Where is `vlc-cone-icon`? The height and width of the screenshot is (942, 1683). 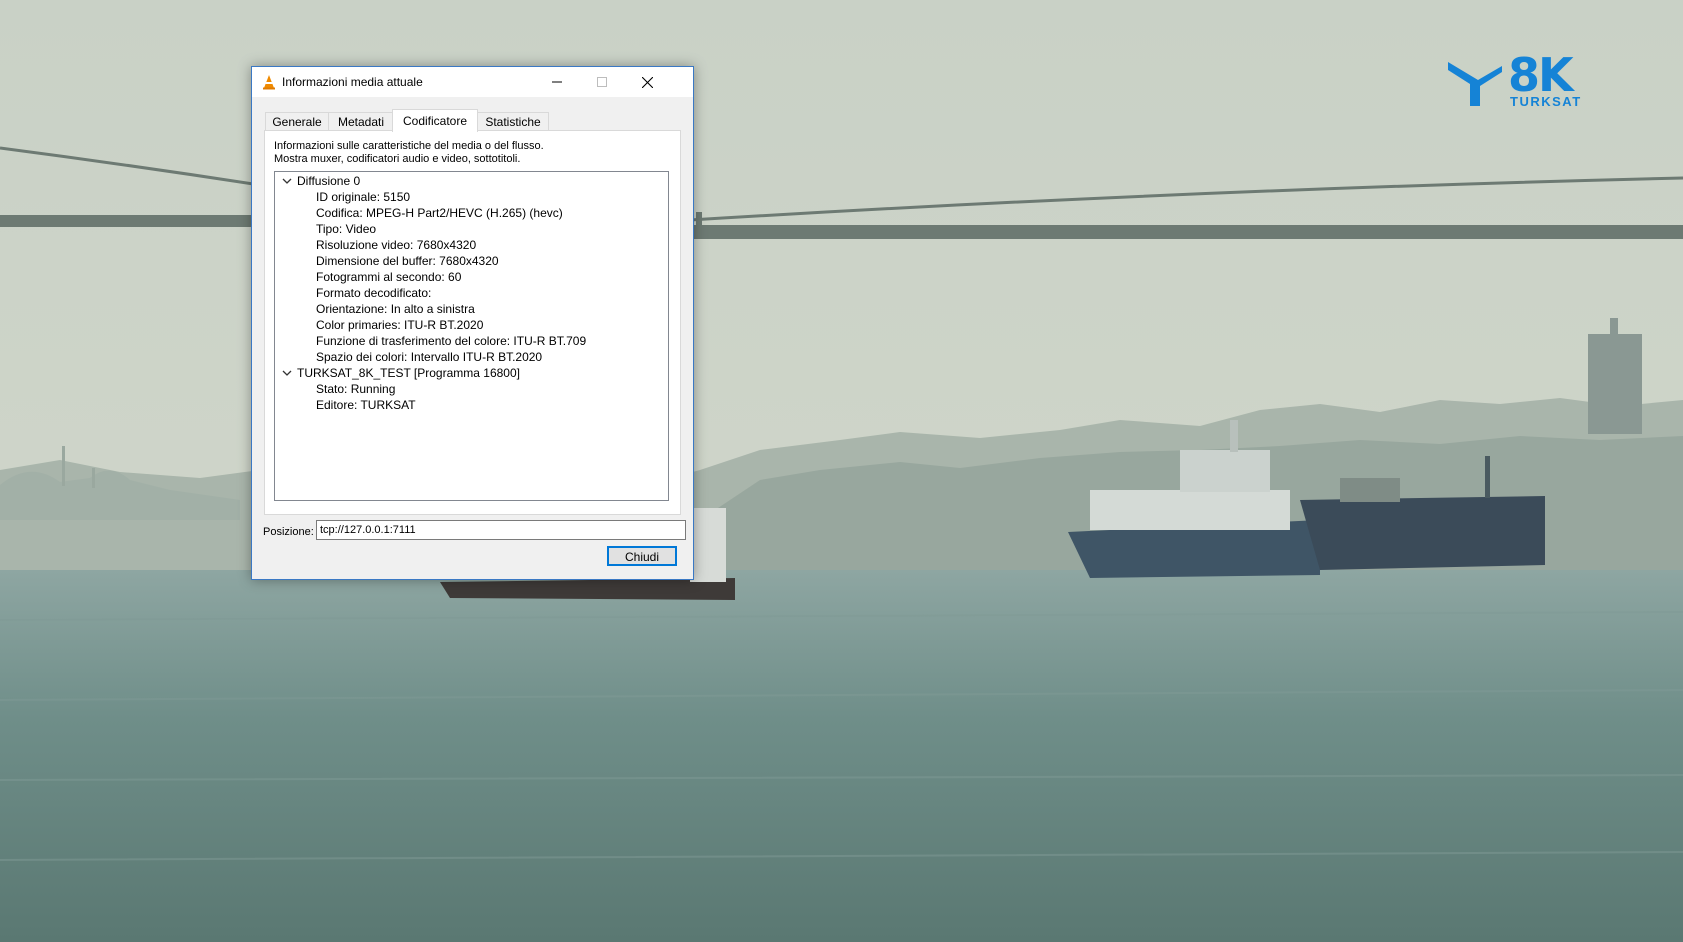
vlc-cone-icon is located at coordinates (269, 82).